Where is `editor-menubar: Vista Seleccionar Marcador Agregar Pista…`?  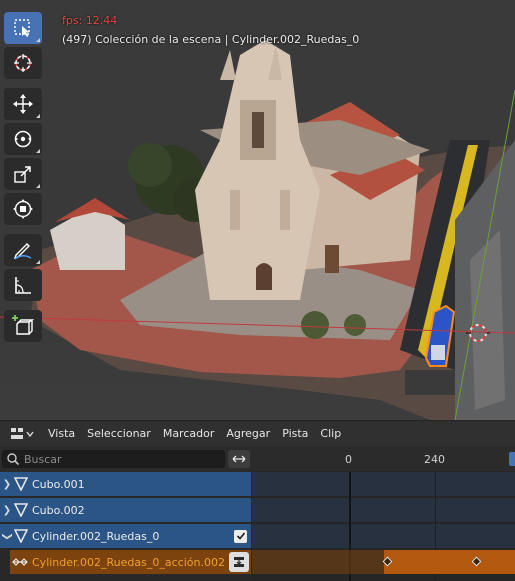 editor-menubar: Vista Seleccionar Marcador Agregar Pista… is located at coordinates (257, 433).